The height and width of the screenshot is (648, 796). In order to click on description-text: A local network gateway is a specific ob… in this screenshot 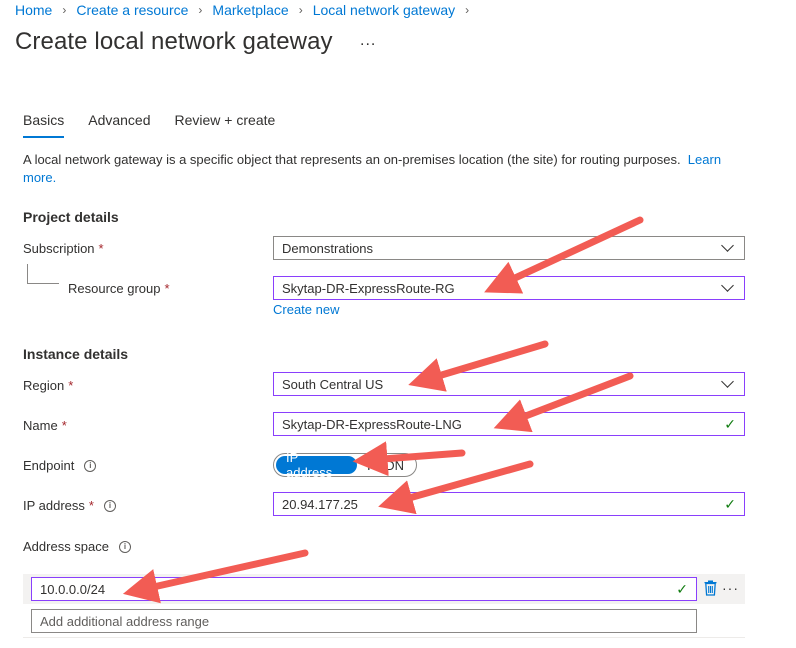, I will do `click(352, 159)`.